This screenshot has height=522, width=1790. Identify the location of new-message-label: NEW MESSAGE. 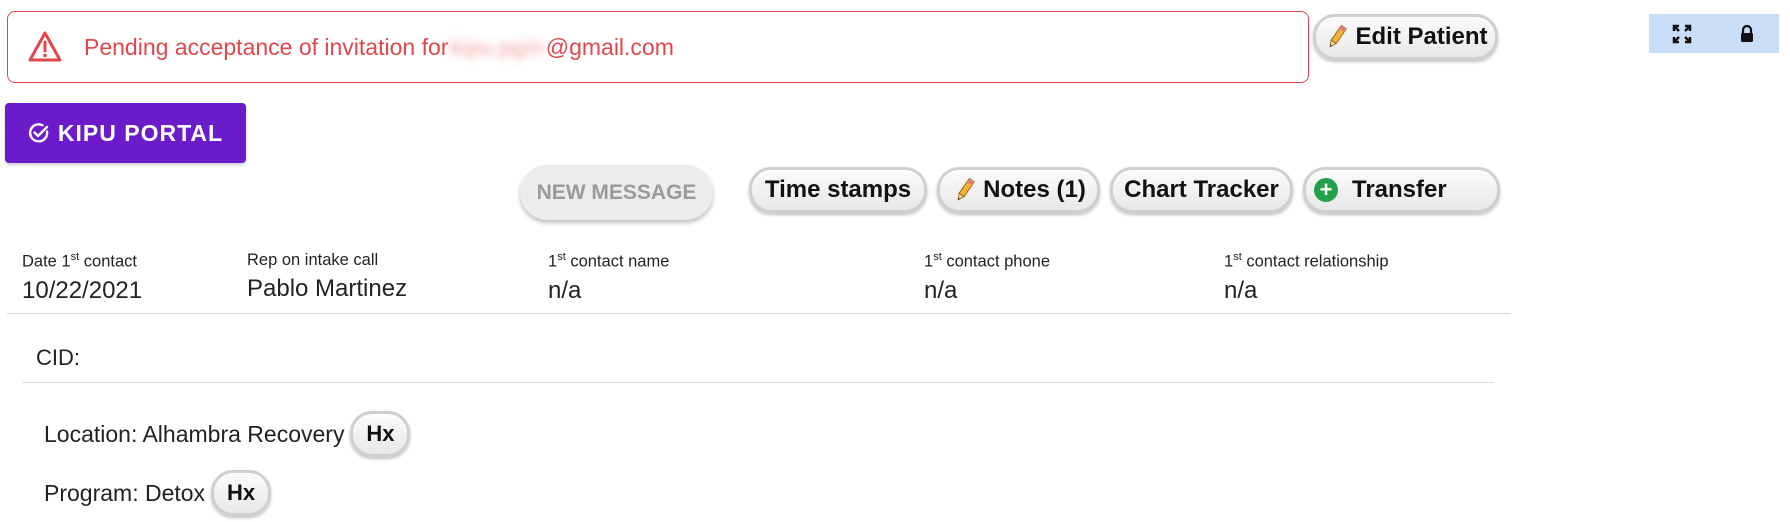
(616, 192).